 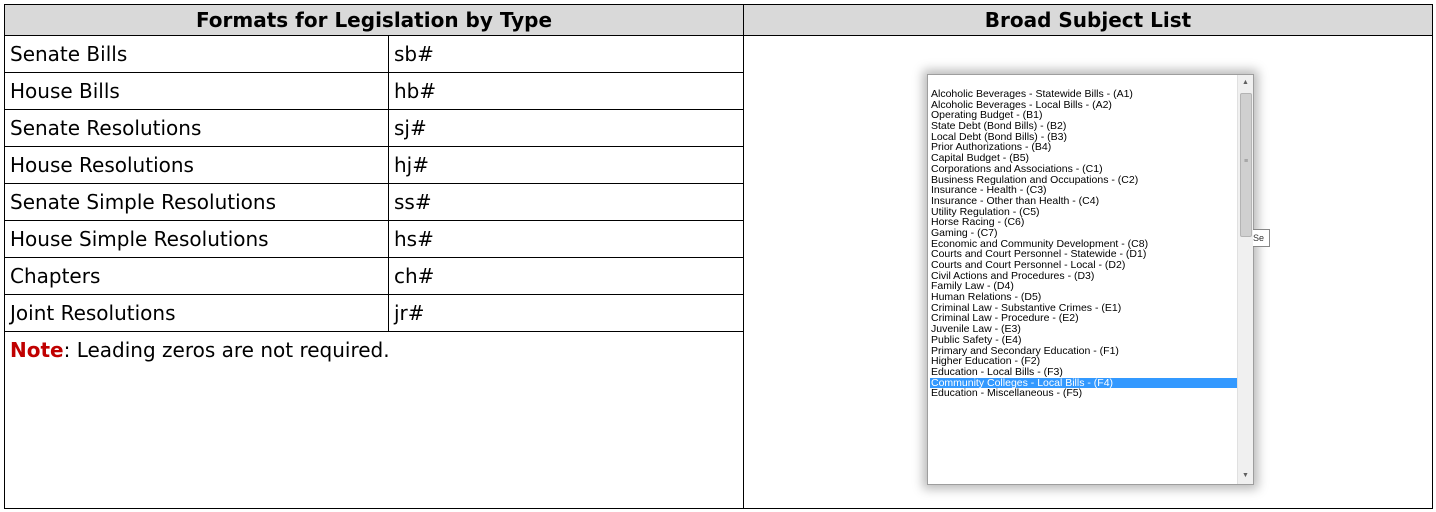 I want to click on format-type: House Simple Resolutions, so click(x=197, y=239).